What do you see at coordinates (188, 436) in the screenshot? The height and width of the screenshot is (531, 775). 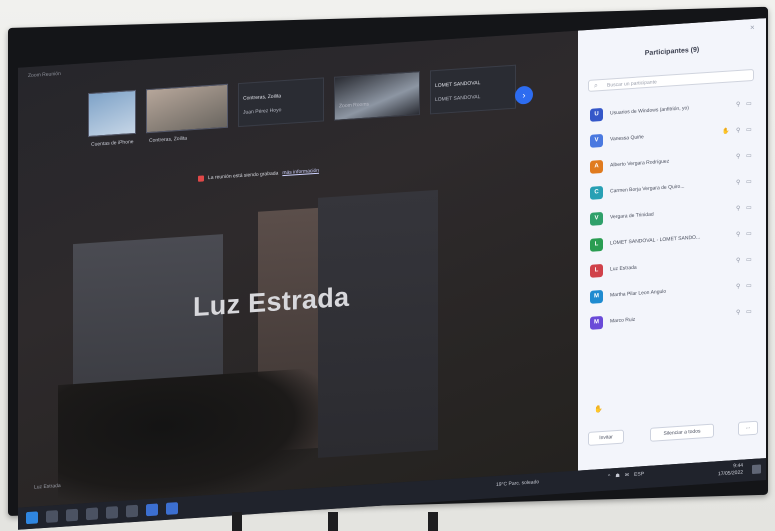 I see `video-shadows` at bounding box center [188, 436].